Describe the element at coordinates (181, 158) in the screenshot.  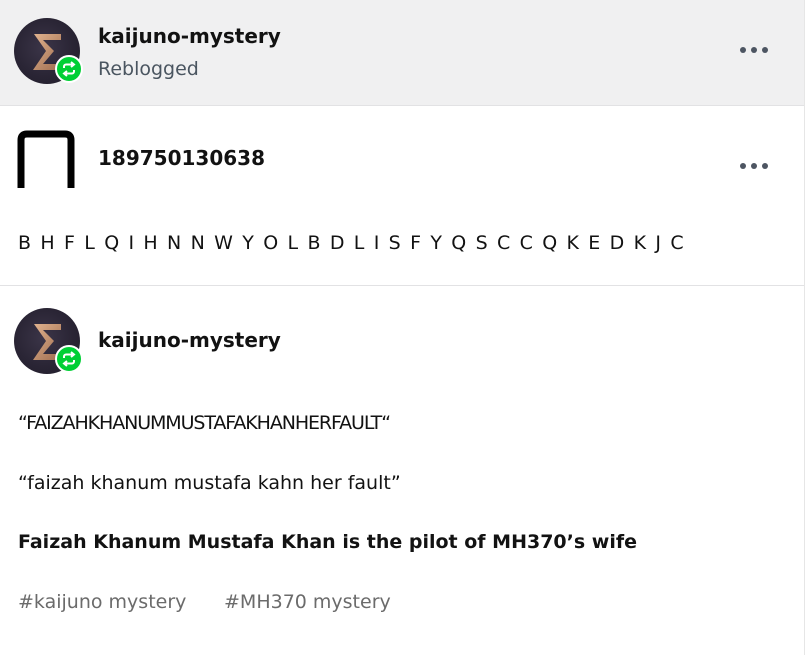
I see `trail-username-link: 189750130638` at that location.